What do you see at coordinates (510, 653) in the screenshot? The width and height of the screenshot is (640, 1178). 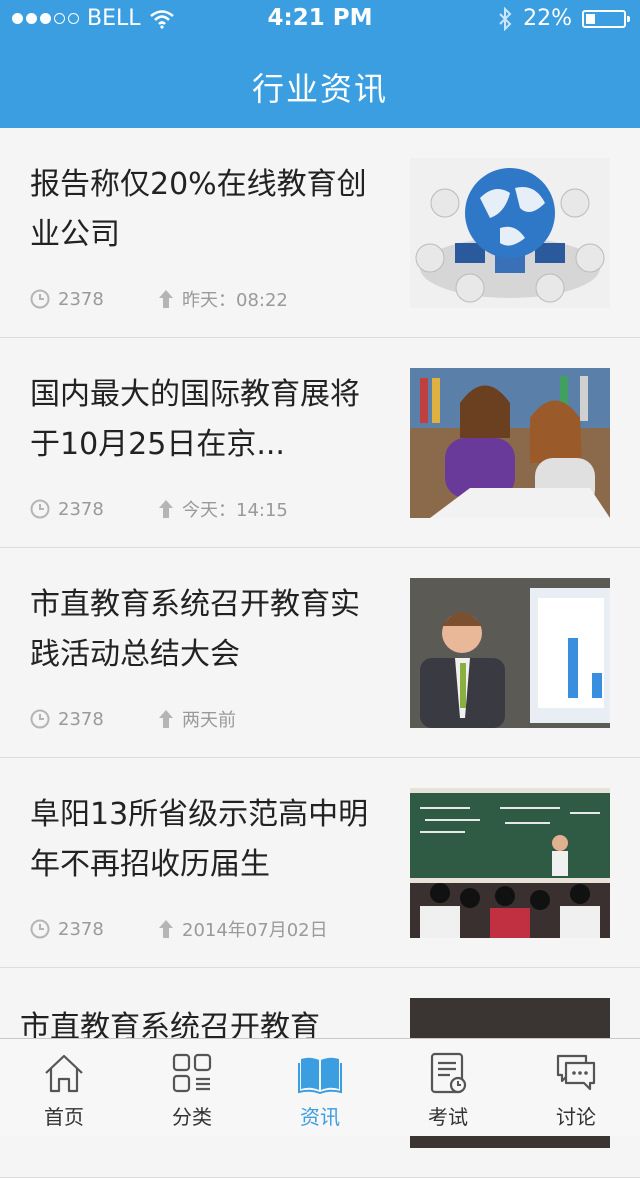 I see `presenter-chart-image` at bounding box center [510, 653].